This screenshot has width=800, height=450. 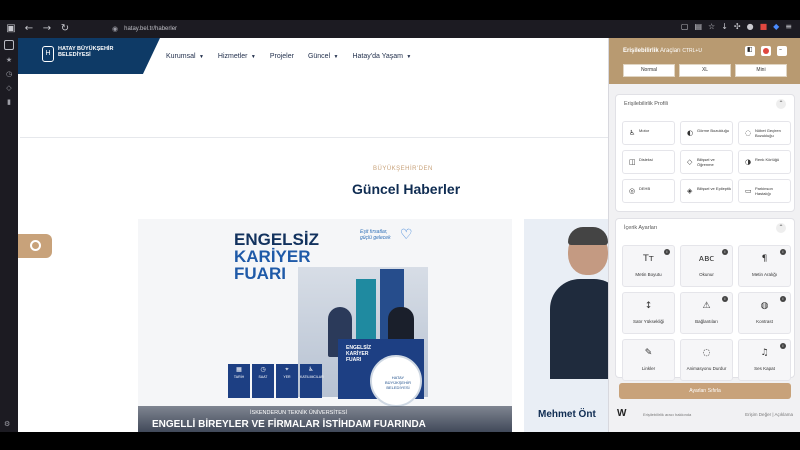 What do you see at coordinates (706, 133) in the screenshot?
I see `profile-vision: ◐ Görme Bozukluğu` at bounding box center [706, 133].